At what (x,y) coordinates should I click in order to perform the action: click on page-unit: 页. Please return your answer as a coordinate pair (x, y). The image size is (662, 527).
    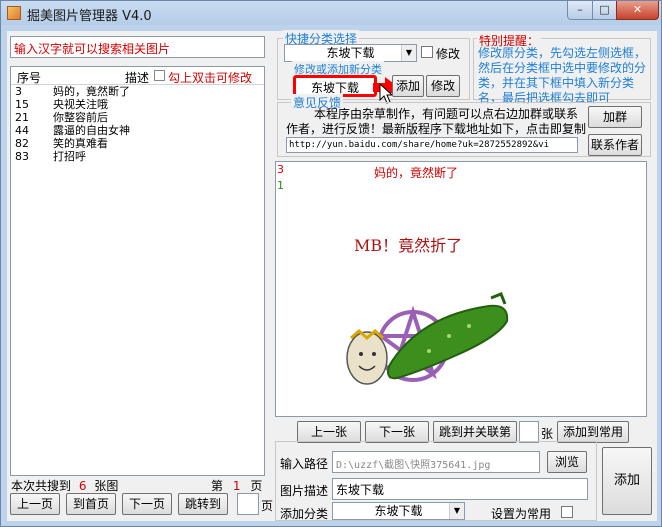
    Looking at the image, I should click on (267, 506).